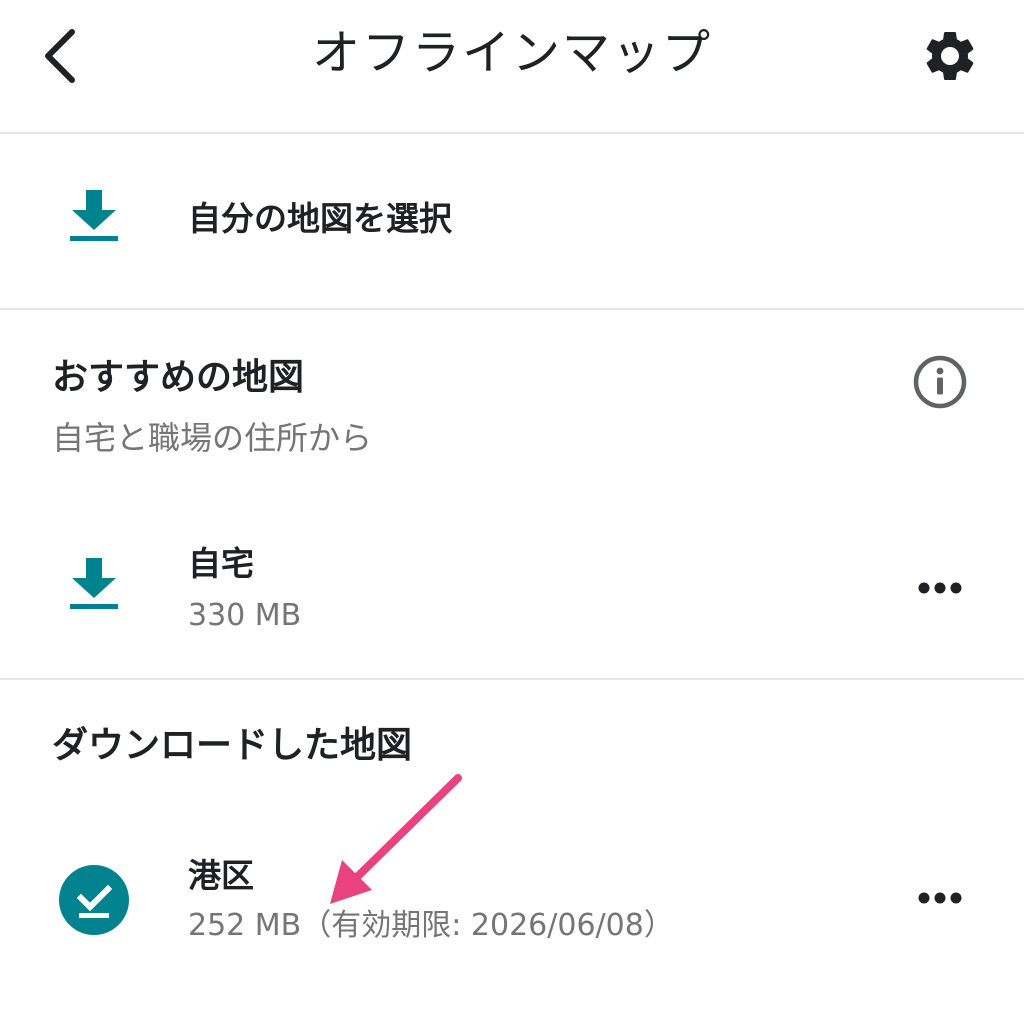  I want to click on map-name: 港区, so click(221, 875).